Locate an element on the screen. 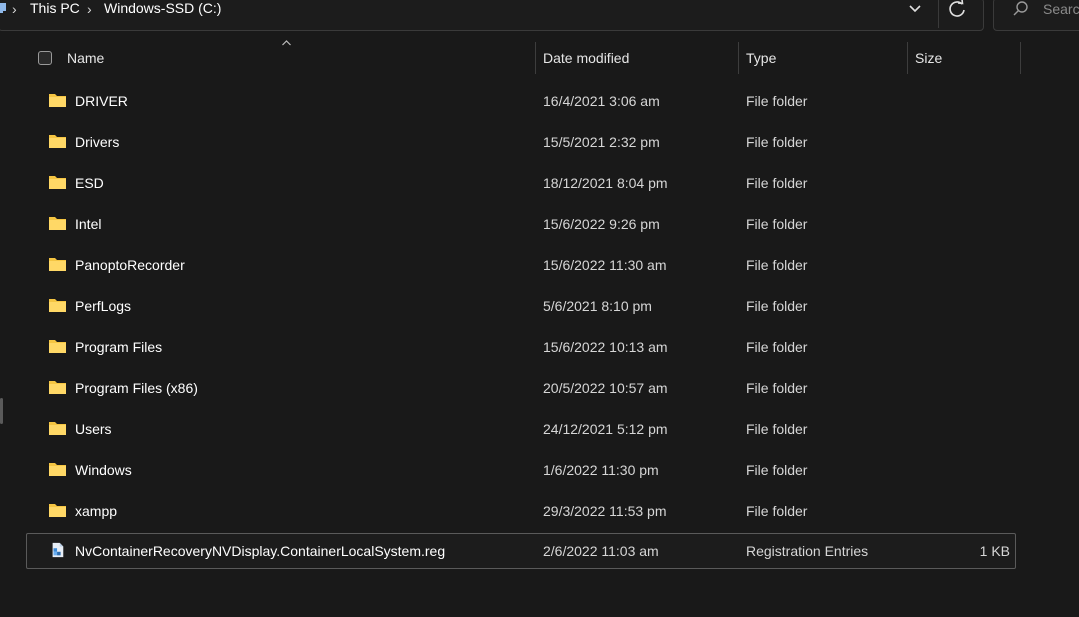 Image resolution: width=1079 pixels, height=617 pixels. file-name: Program Files (x86) is located at coordinates (136, 388).